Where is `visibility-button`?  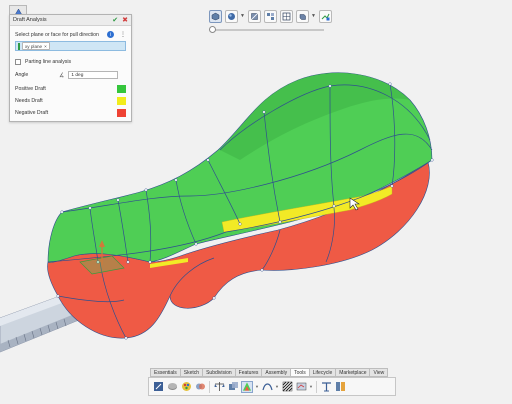
visibility-button is located at coordinates (302, 16).